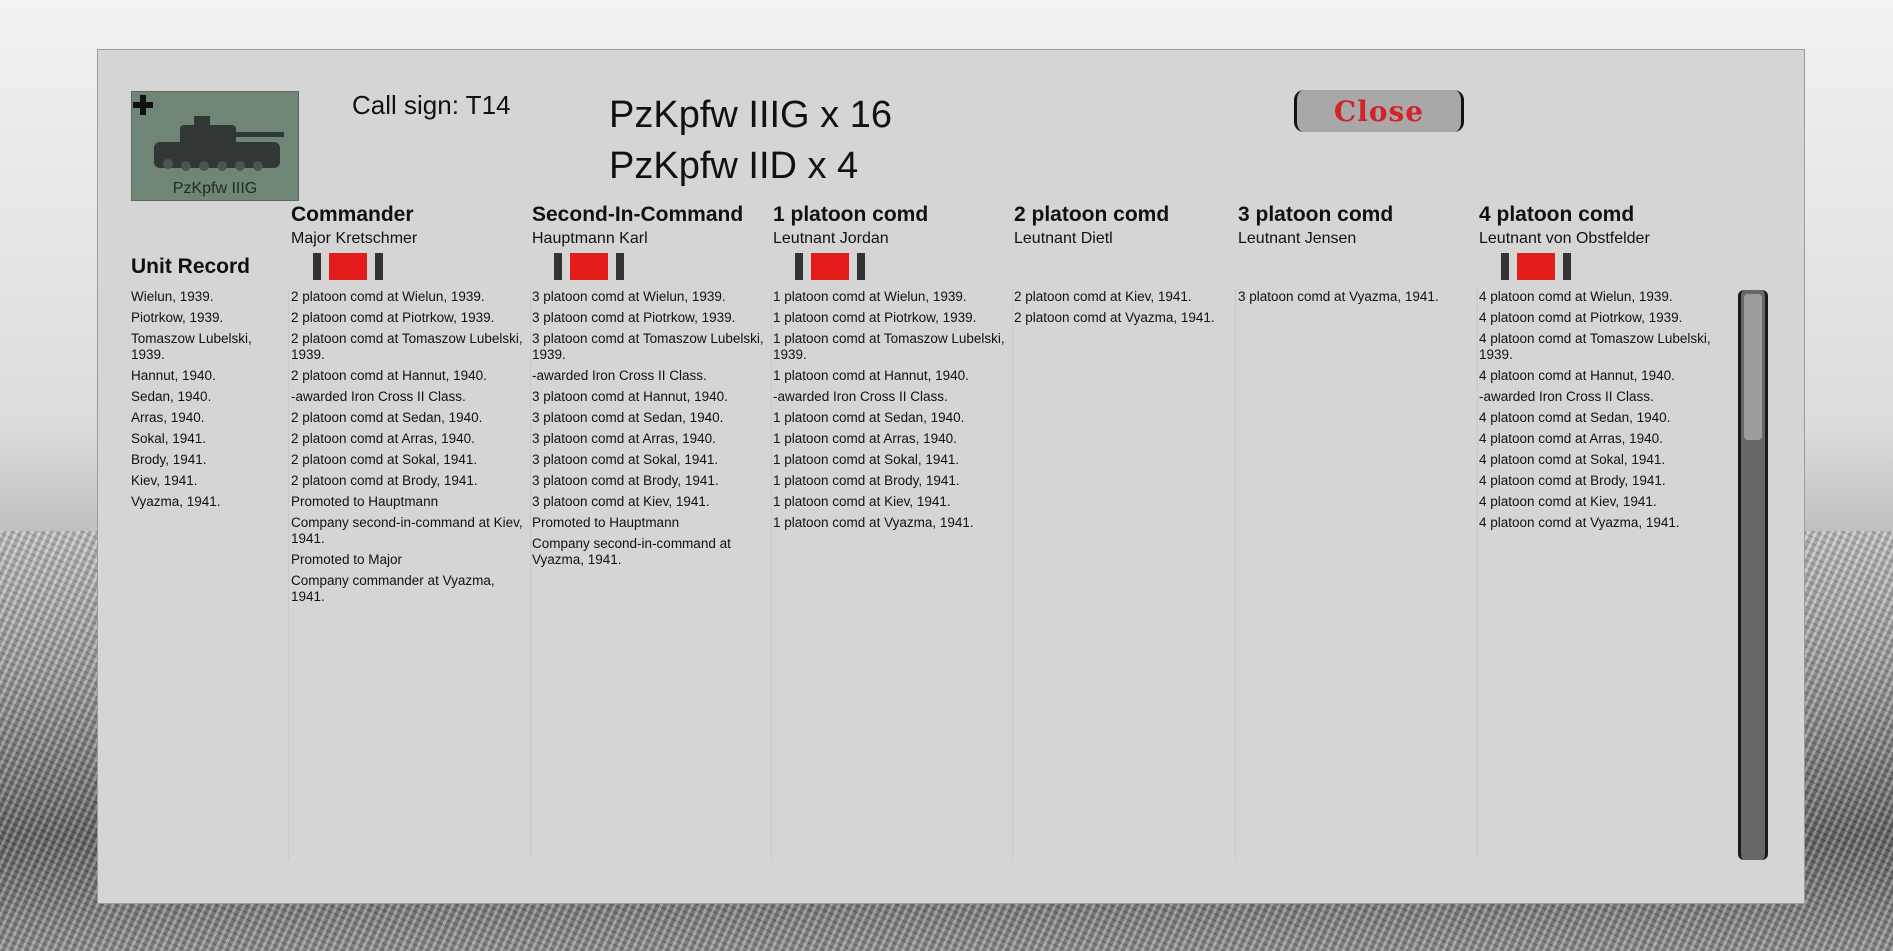 The image size is (1893, 951). Describe the element at coordinates (875, 317) in the screenshot. I see `record-entry: 1 platoon comd at Piotrkow, 1939.` at that location.